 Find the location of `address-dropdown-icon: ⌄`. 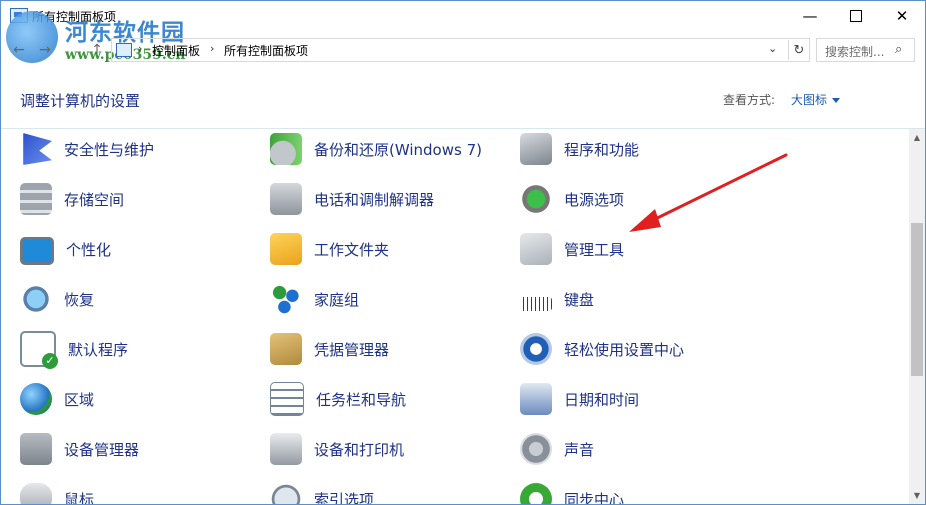

address-dropdown-icon: ⌄ is located at coordinates (772, 48).